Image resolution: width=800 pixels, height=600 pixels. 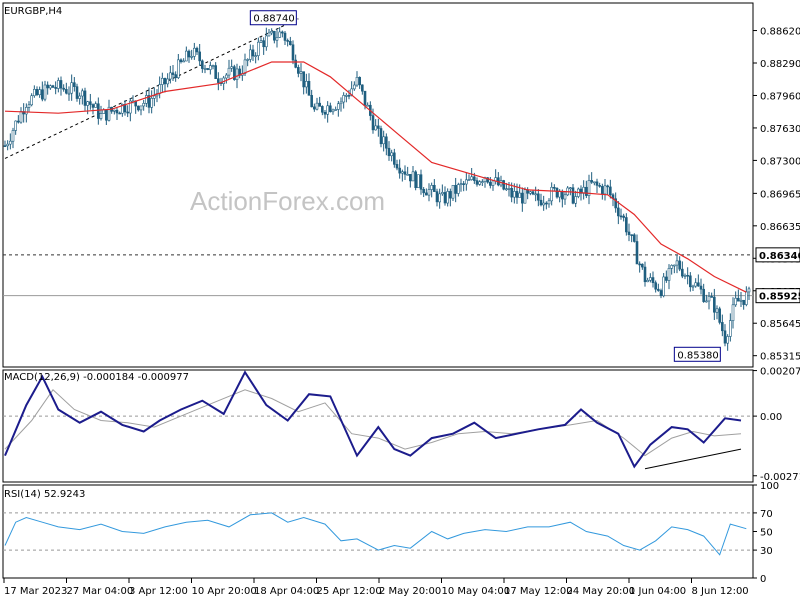 I want to click on header-macd: MACD(12,26,9) -0.000184 -0.000977, so click(x=96, y=377).